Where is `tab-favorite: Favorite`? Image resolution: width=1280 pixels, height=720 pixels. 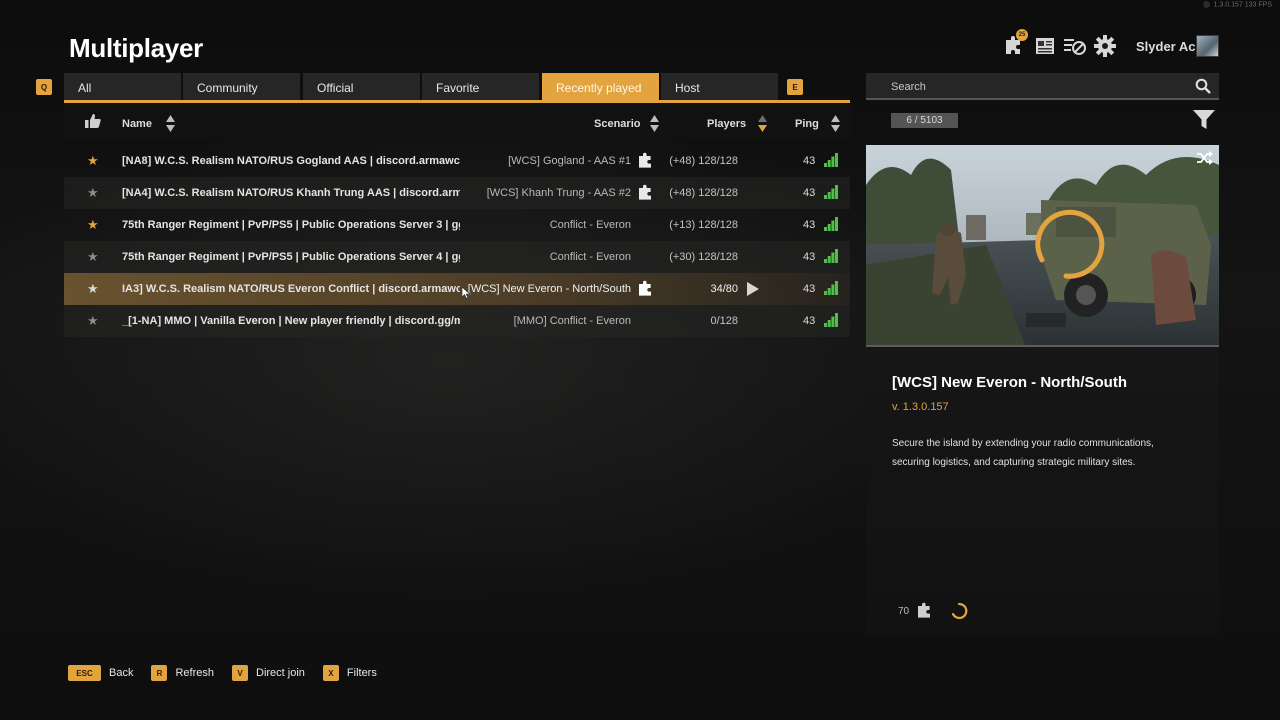 tab-favorite: Favorite is located at coordinates (480, 86).